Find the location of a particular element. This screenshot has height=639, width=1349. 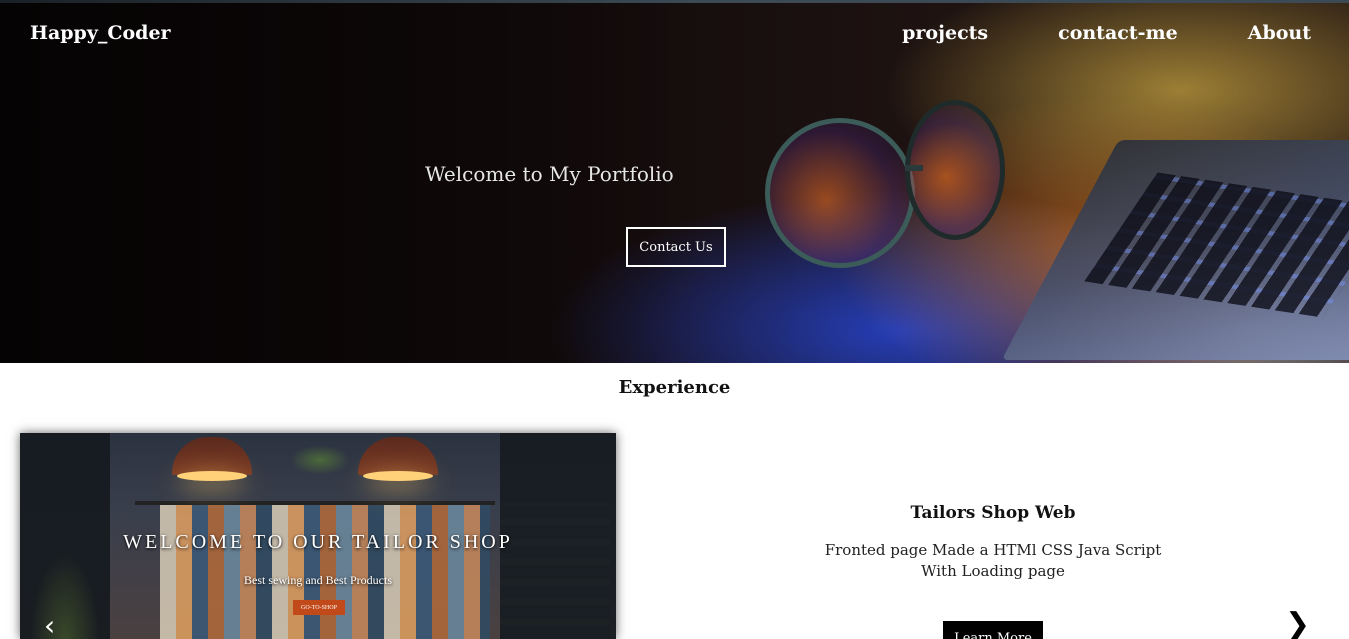

nav-about: About is located at coordinates (1279, 33).